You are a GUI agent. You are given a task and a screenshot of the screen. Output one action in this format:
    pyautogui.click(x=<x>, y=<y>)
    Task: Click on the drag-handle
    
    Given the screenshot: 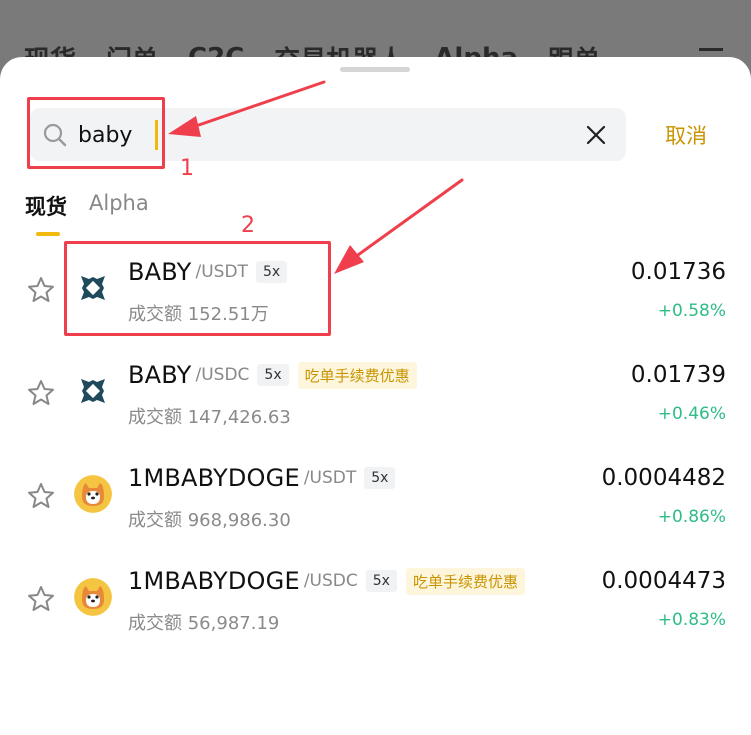 What is the action you would take?
    pyautogui.click(x=375, y=69)
    